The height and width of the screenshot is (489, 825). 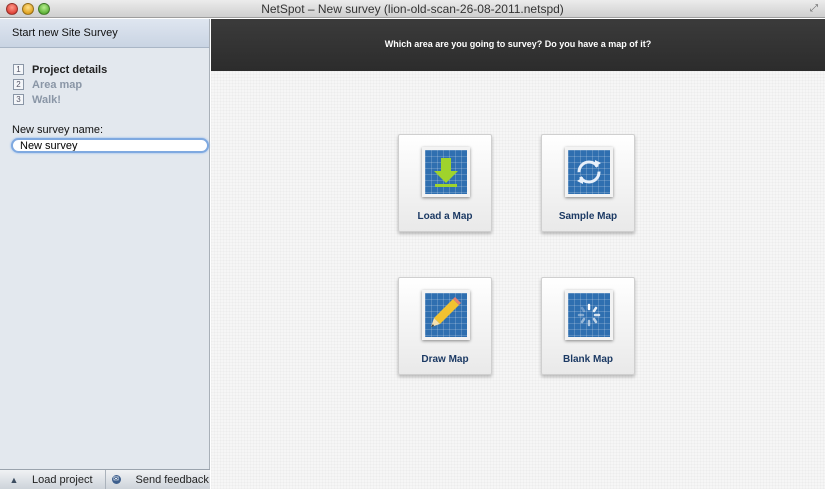 I want to click on step-project-details: 1 Project details, so click(x=105, y=69).